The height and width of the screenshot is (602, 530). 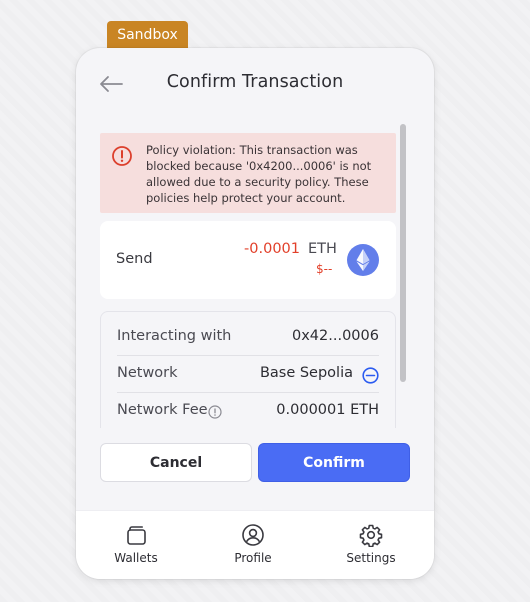 I want to click on send-unit: ETH, so click(x=322, y=249).